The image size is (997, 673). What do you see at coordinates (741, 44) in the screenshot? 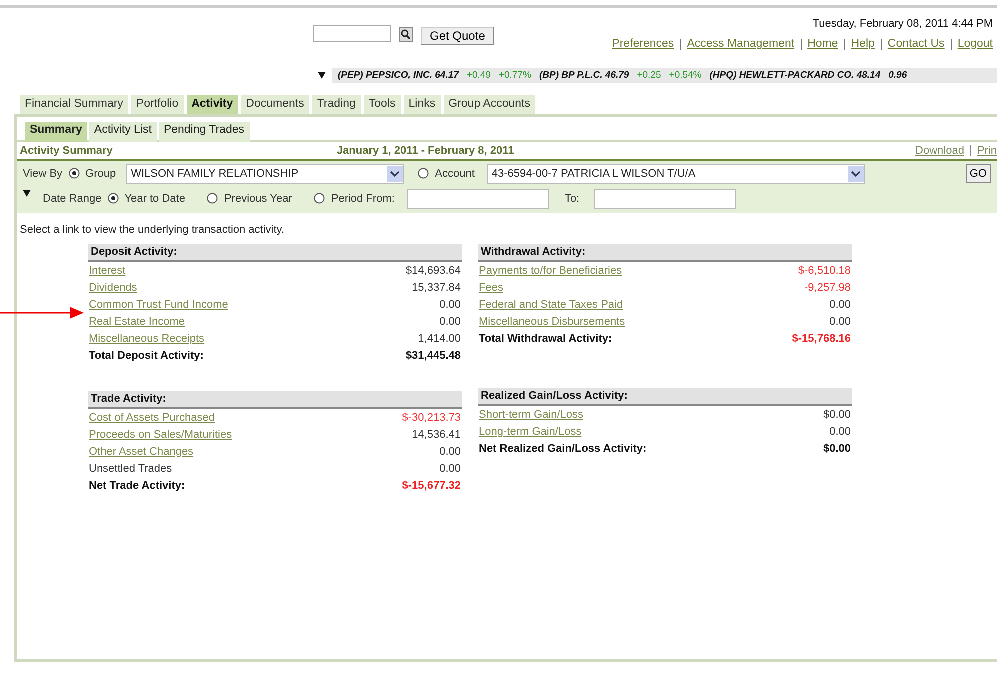
I see `nav-link: Access Management` at bounding box center [741, 44].